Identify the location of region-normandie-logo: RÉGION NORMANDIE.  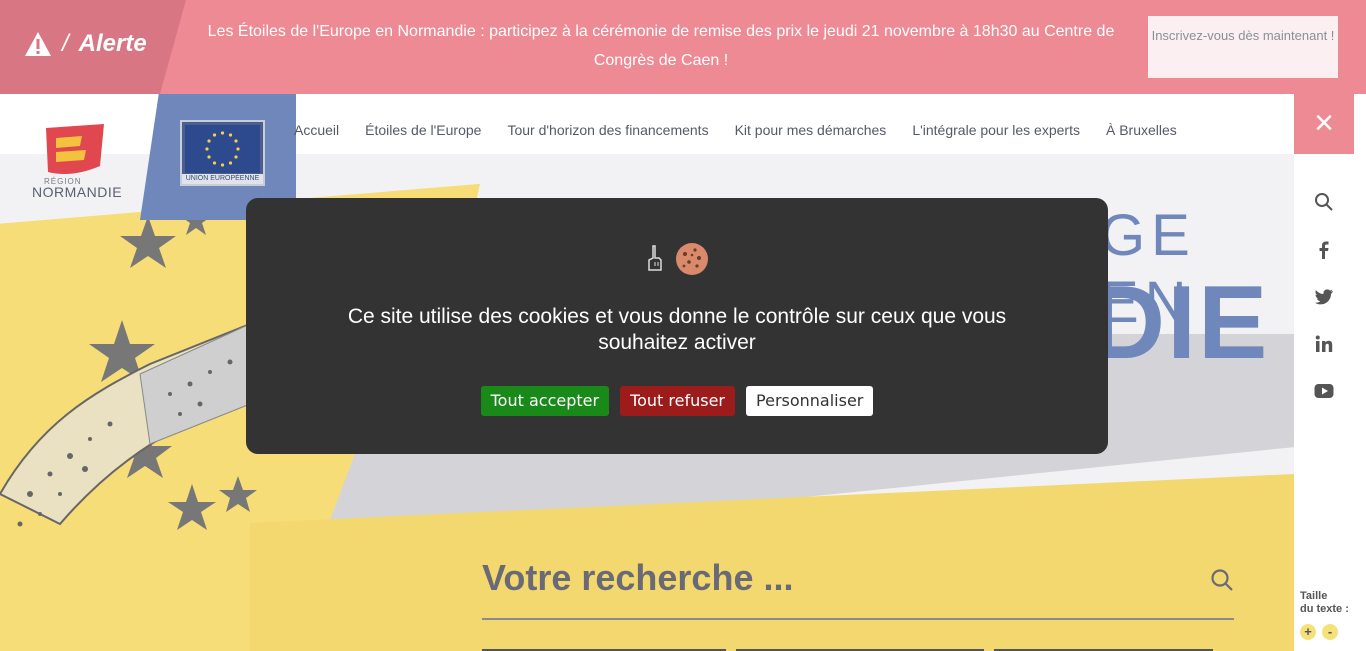
(76, 162).